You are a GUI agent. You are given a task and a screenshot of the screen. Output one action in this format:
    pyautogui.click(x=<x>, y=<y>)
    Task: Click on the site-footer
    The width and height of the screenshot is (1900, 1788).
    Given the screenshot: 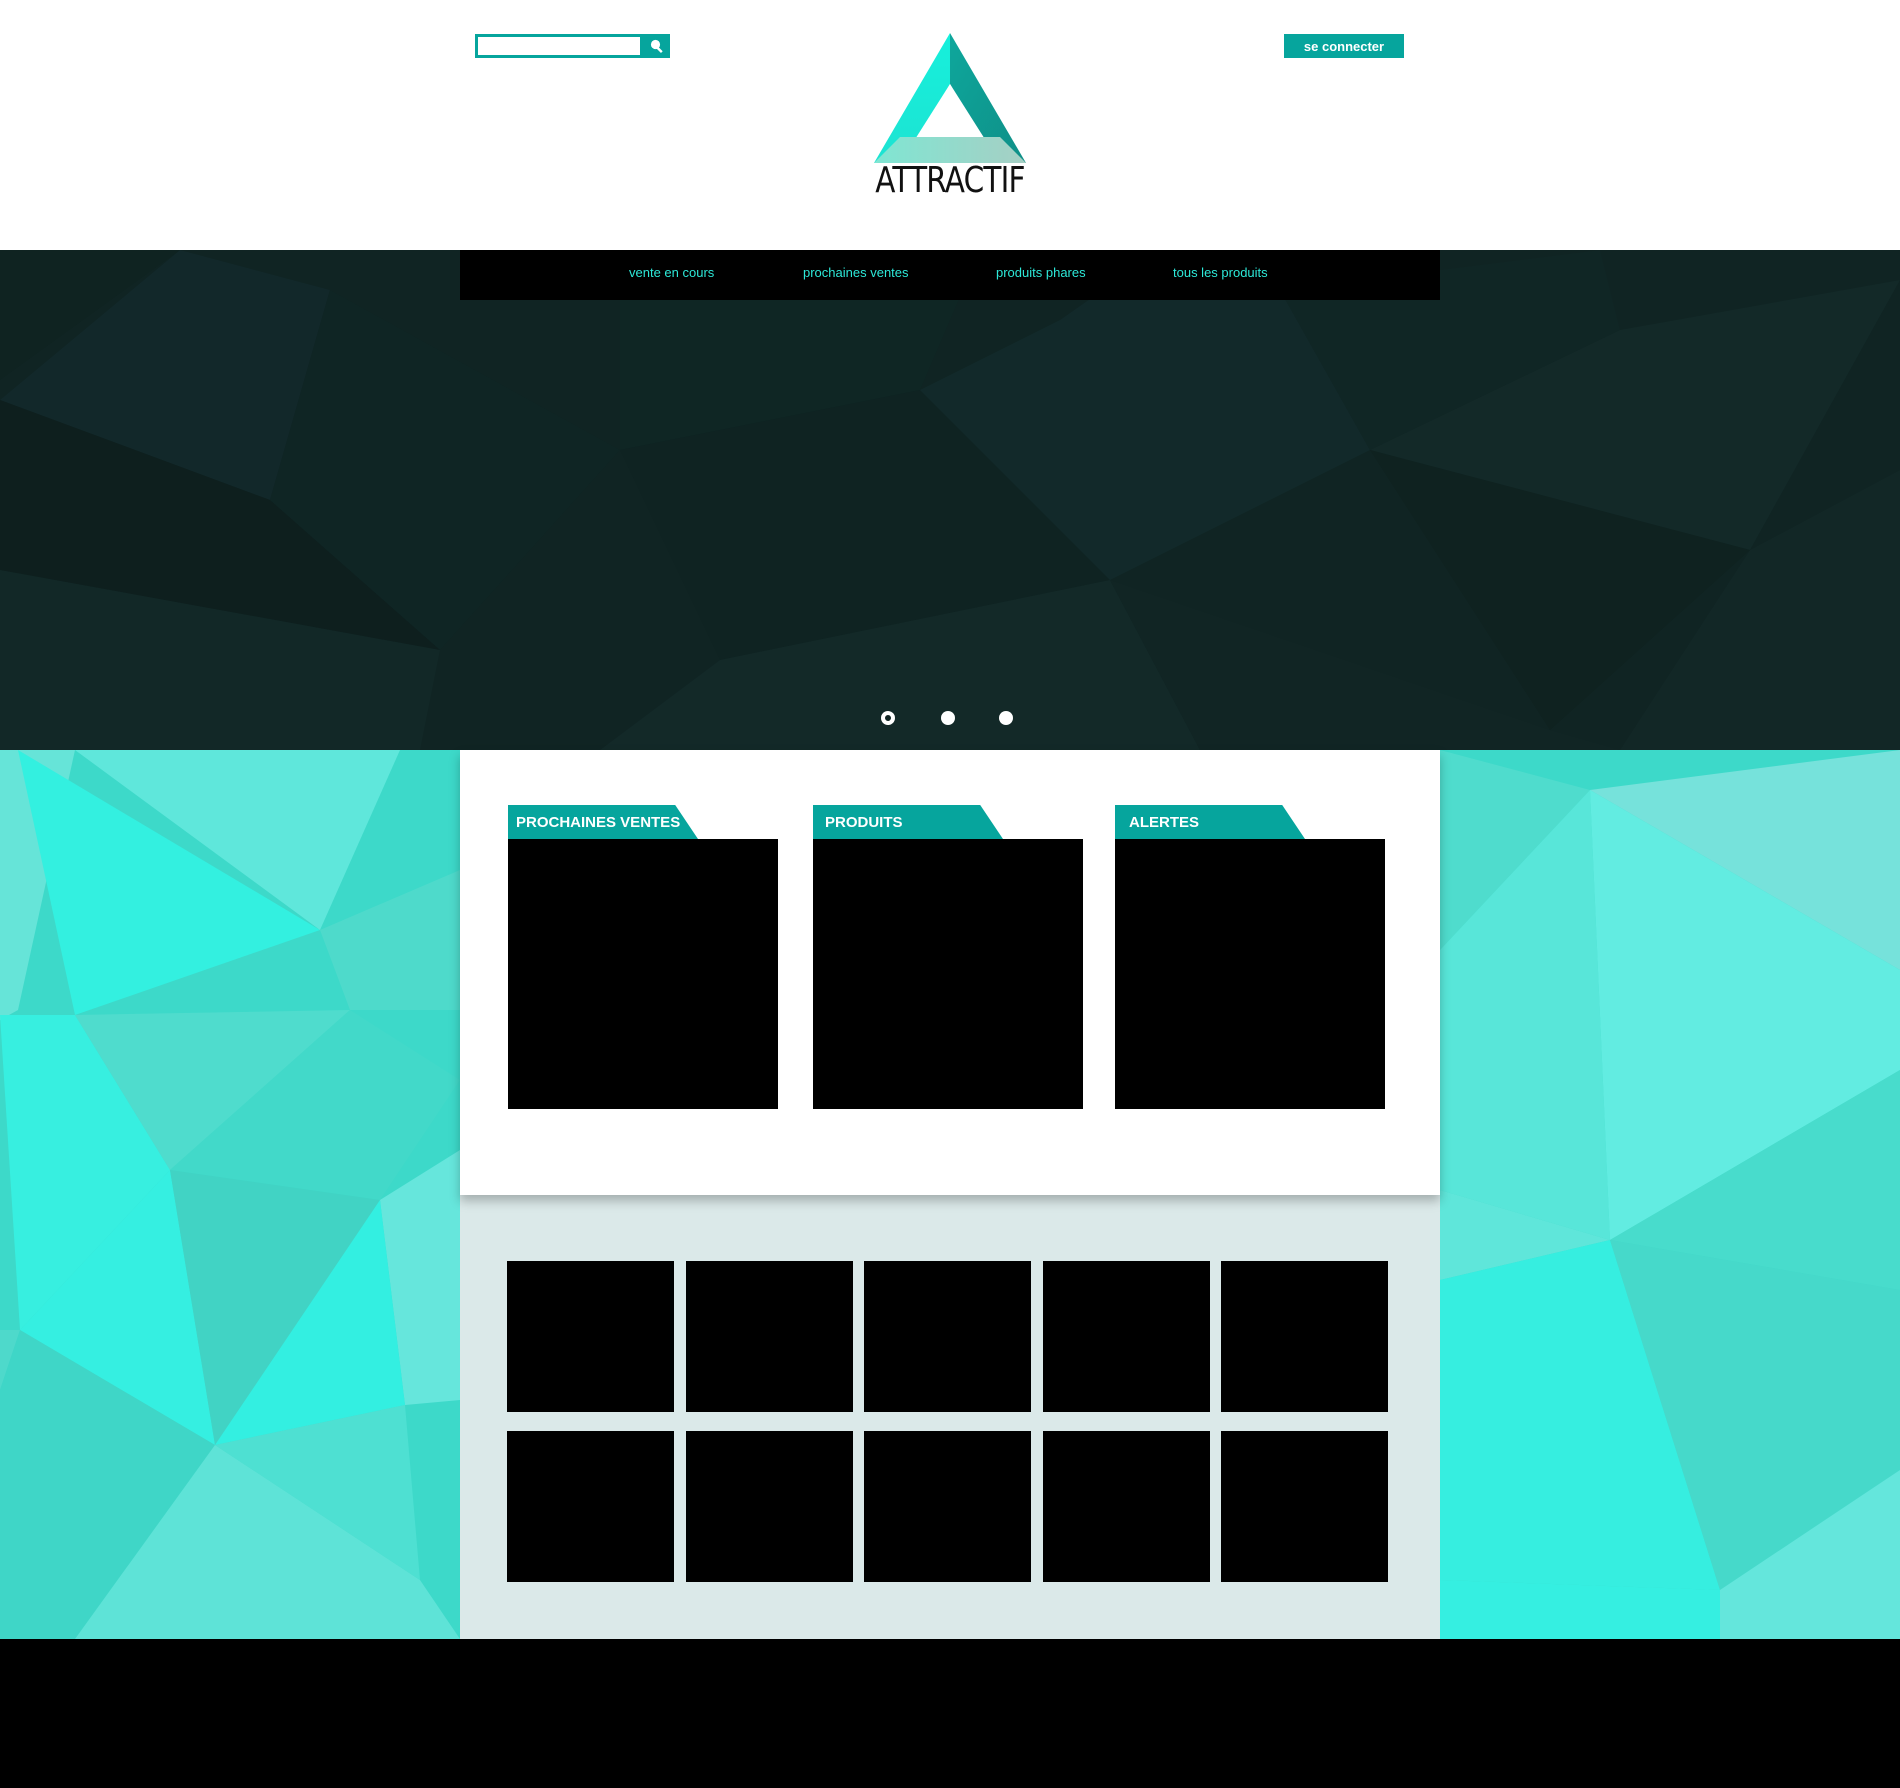 What is the action you would take?
    pyautogui.click(x=950, y=1713)
    